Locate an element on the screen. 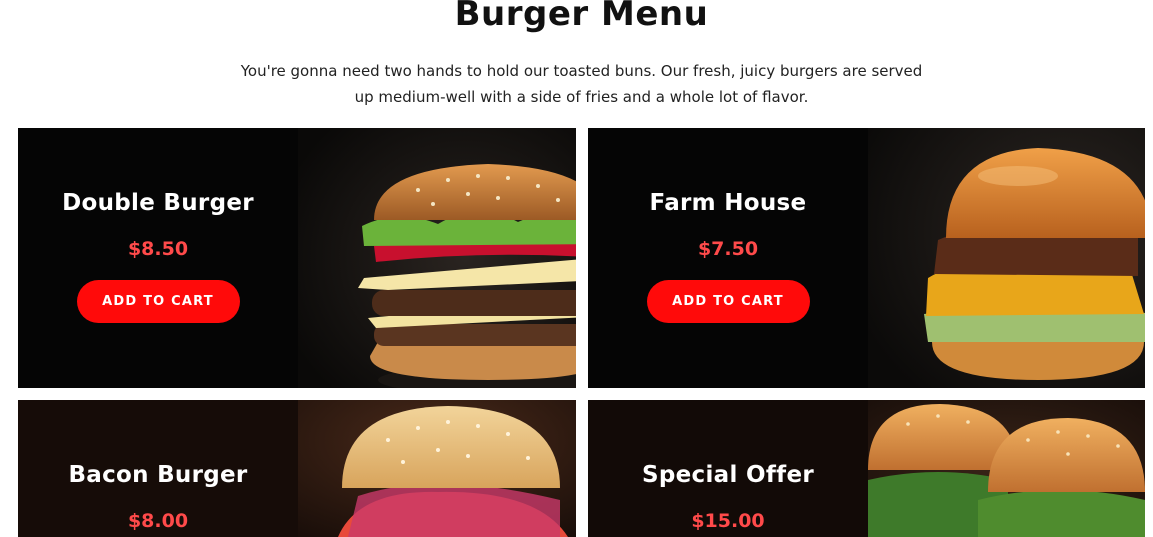 Image resolution: width=1153 pixels, height=537 pixels. special-offer-burgers-image is located at coordinates (1006, 468).